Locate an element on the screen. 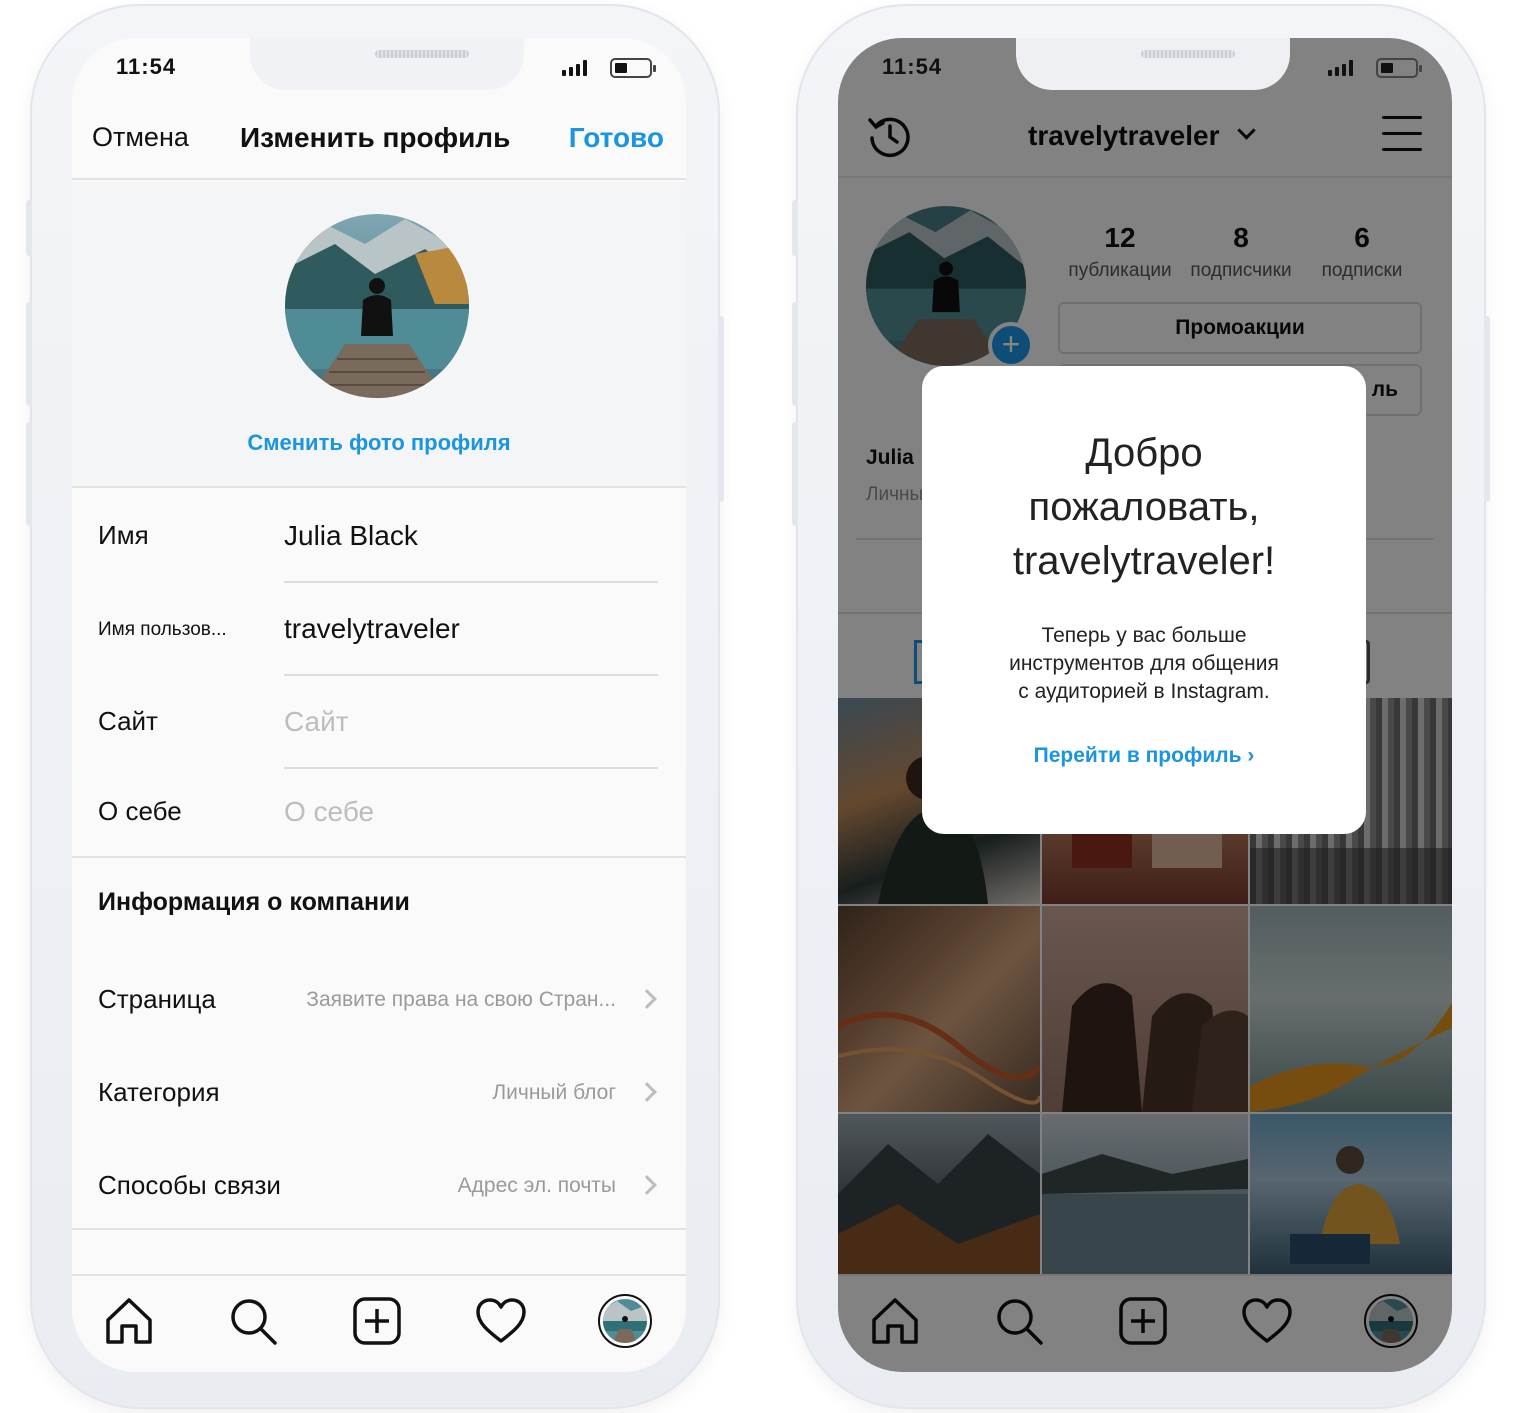 Image resolution: width=1520 pixels, height=1413 pixels. website-label: Сайт is located at coordinates (128, 721).